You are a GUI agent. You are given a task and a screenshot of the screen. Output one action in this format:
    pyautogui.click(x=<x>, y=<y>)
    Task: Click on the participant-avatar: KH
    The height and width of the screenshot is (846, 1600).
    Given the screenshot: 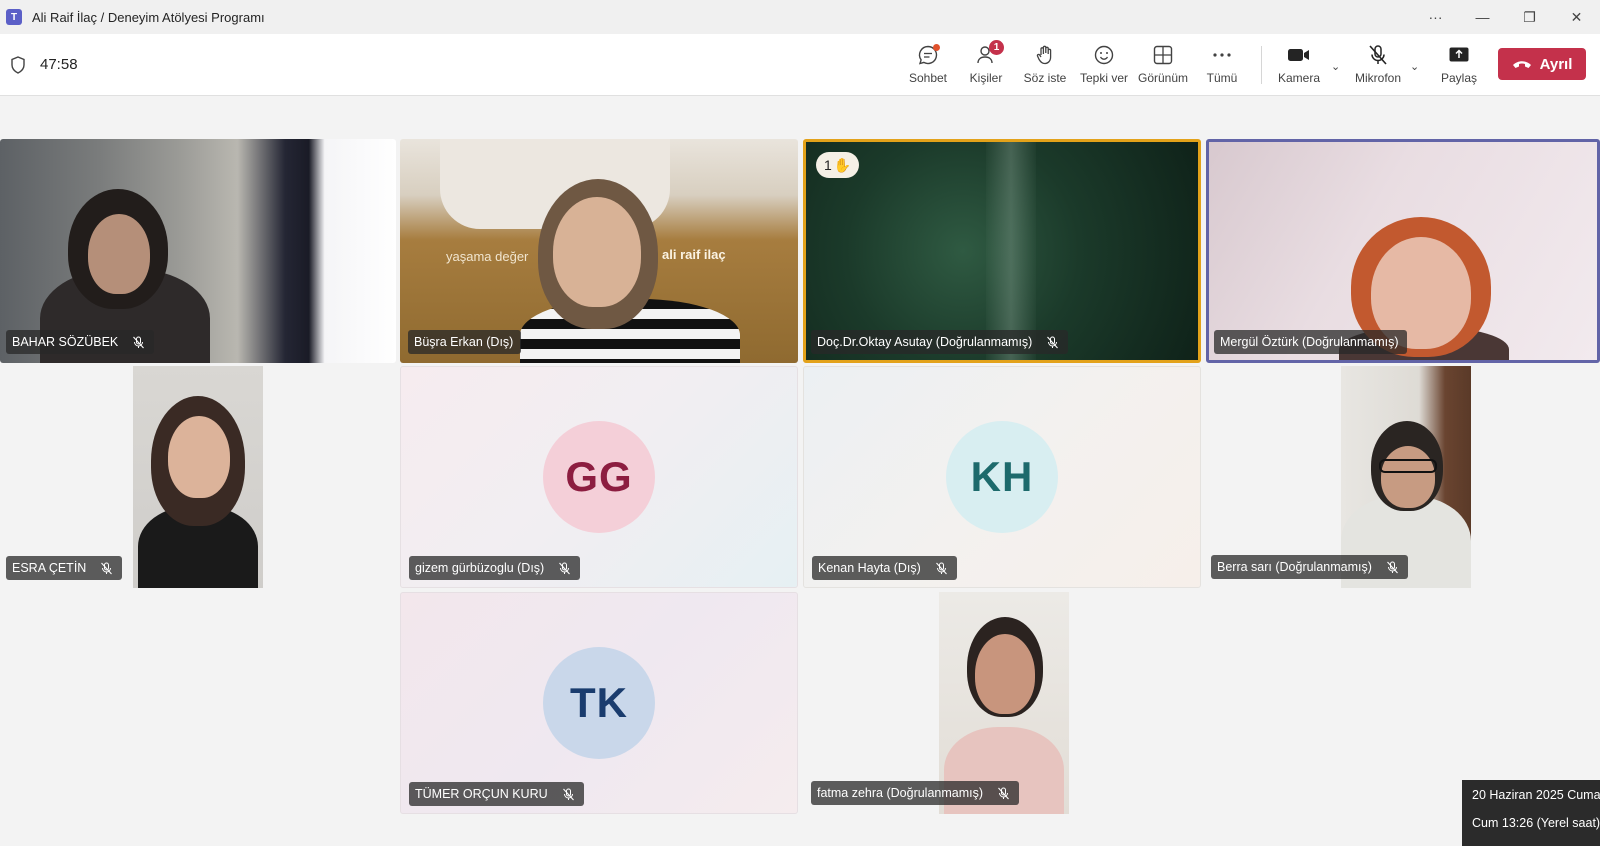 What is the action you would take?
    pyautogui.click(x=1002, y=477)
    